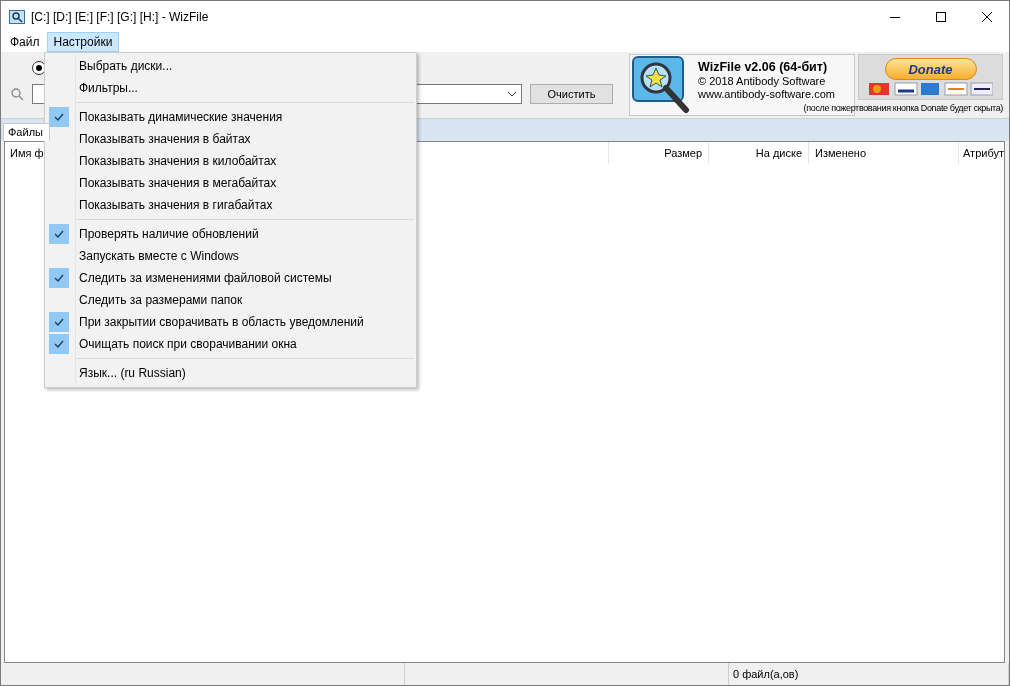  I want to click on menu-item: Следить за размерами папок, so click(161, 300).